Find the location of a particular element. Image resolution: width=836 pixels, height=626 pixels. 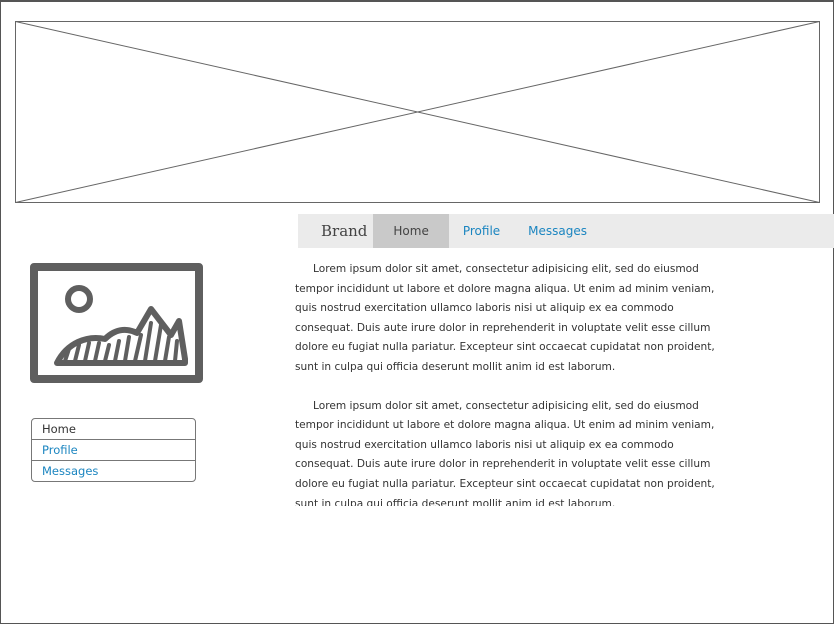

sidebar-nav: Home Profile Messages is located at coordinates (113, 450).